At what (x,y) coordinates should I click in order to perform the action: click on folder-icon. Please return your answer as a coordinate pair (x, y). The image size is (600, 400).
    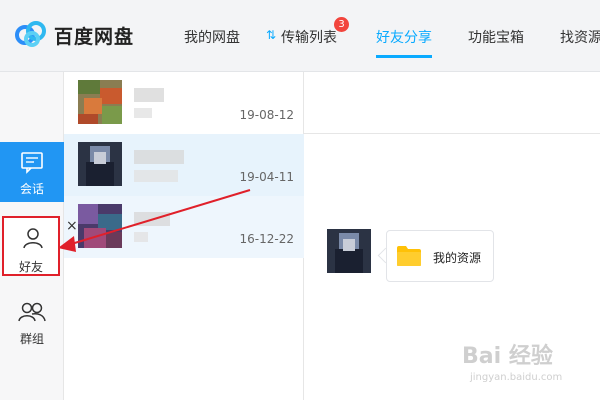
    Looking at the image, I should click on (409, 256).